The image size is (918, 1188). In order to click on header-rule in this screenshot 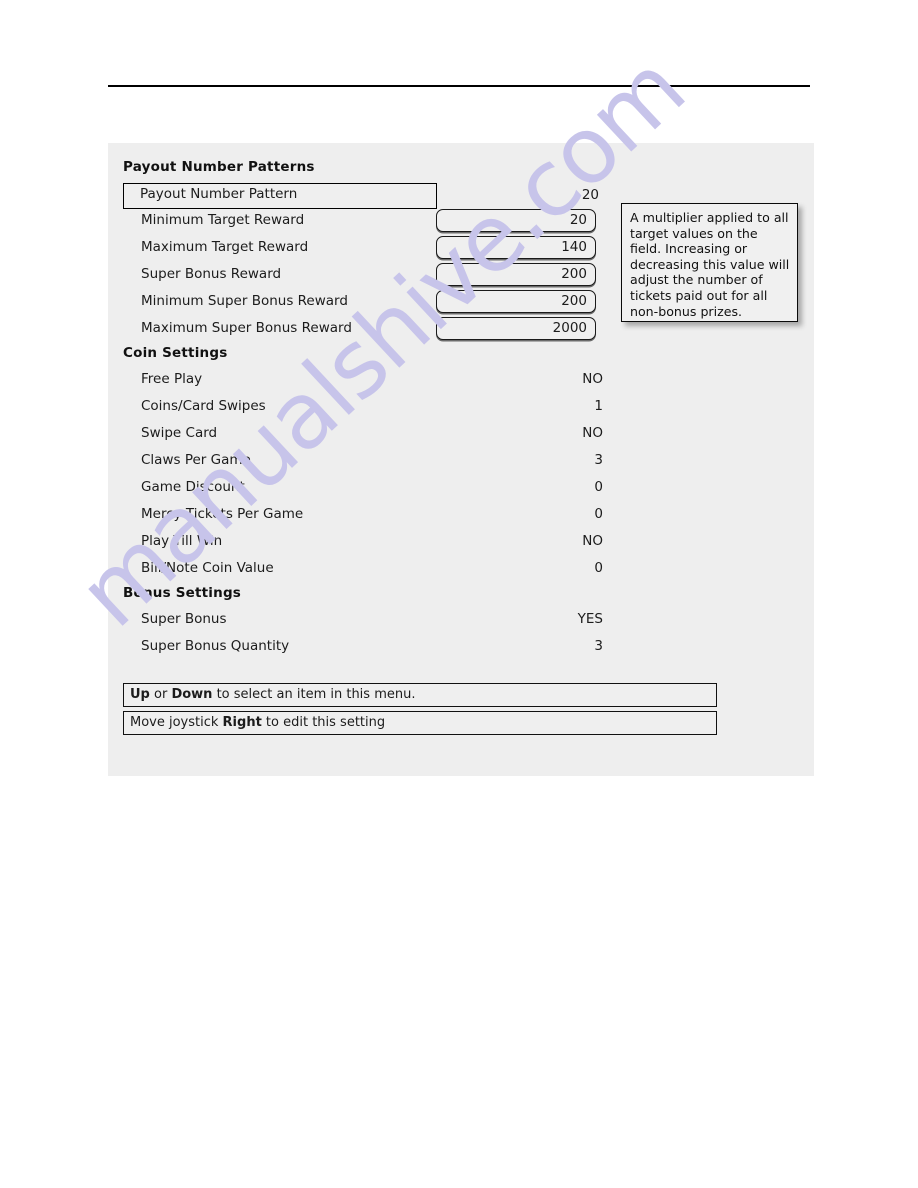, I will do `click(459, 86)`.